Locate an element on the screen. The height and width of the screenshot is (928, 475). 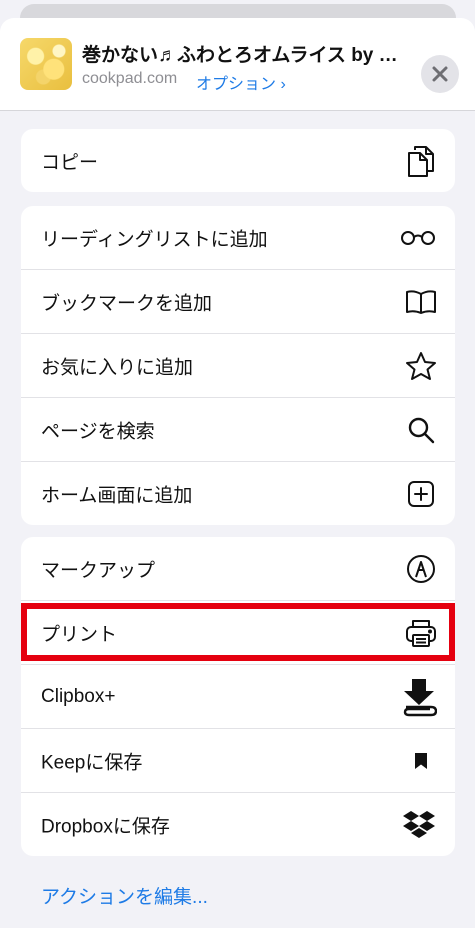
action-group-1: コピー is located at coordinates (238, 160).